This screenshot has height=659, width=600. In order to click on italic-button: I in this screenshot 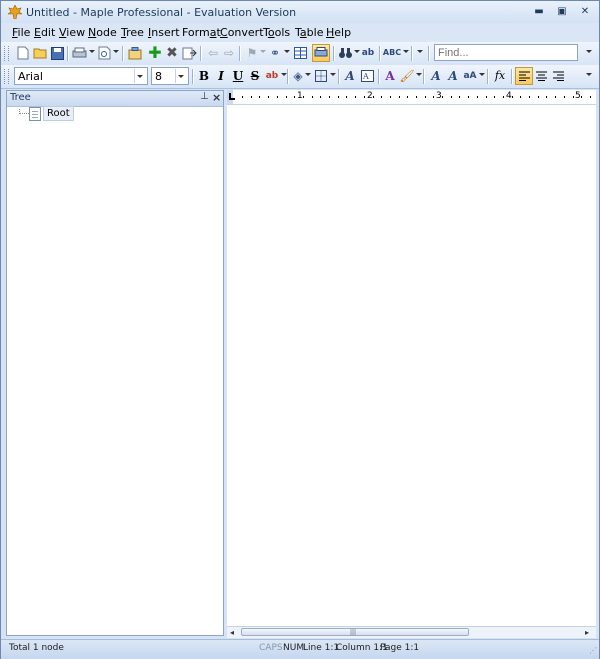, I will do `click(221, 76)`.